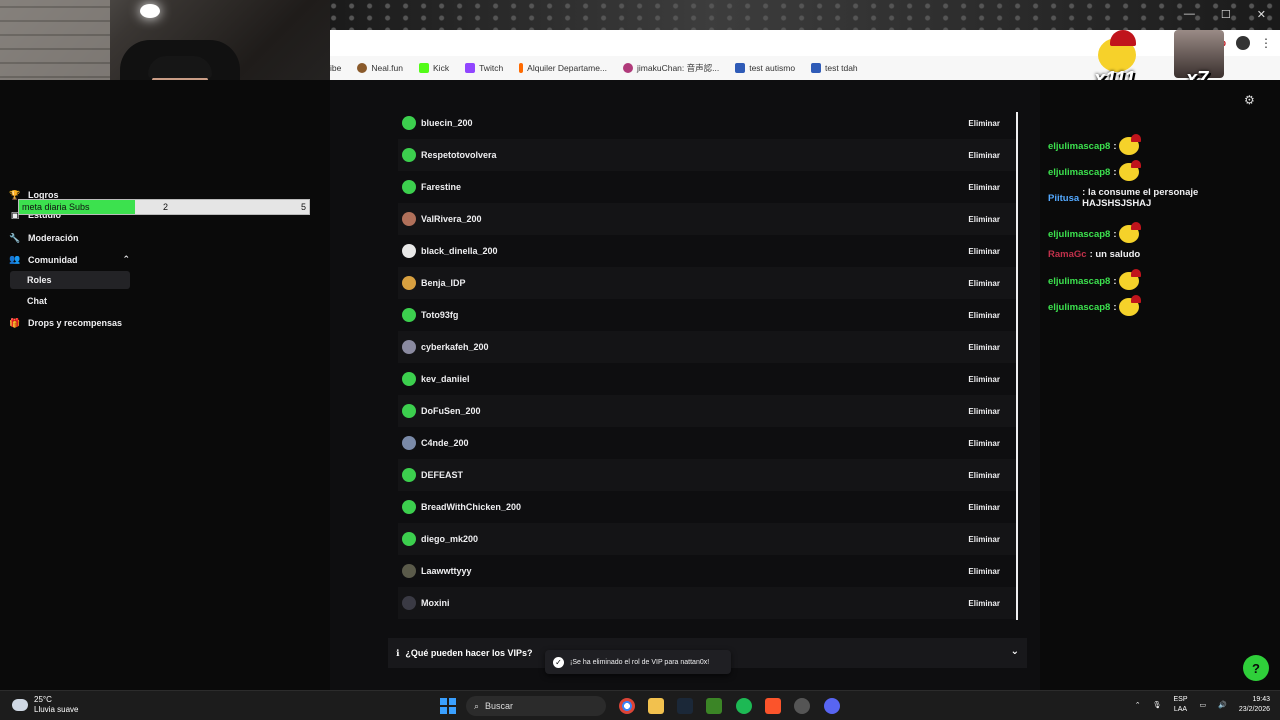 The image size is (1280, 720). I want to click on chat-settings-icon: ⚙, so click(1249, 100).